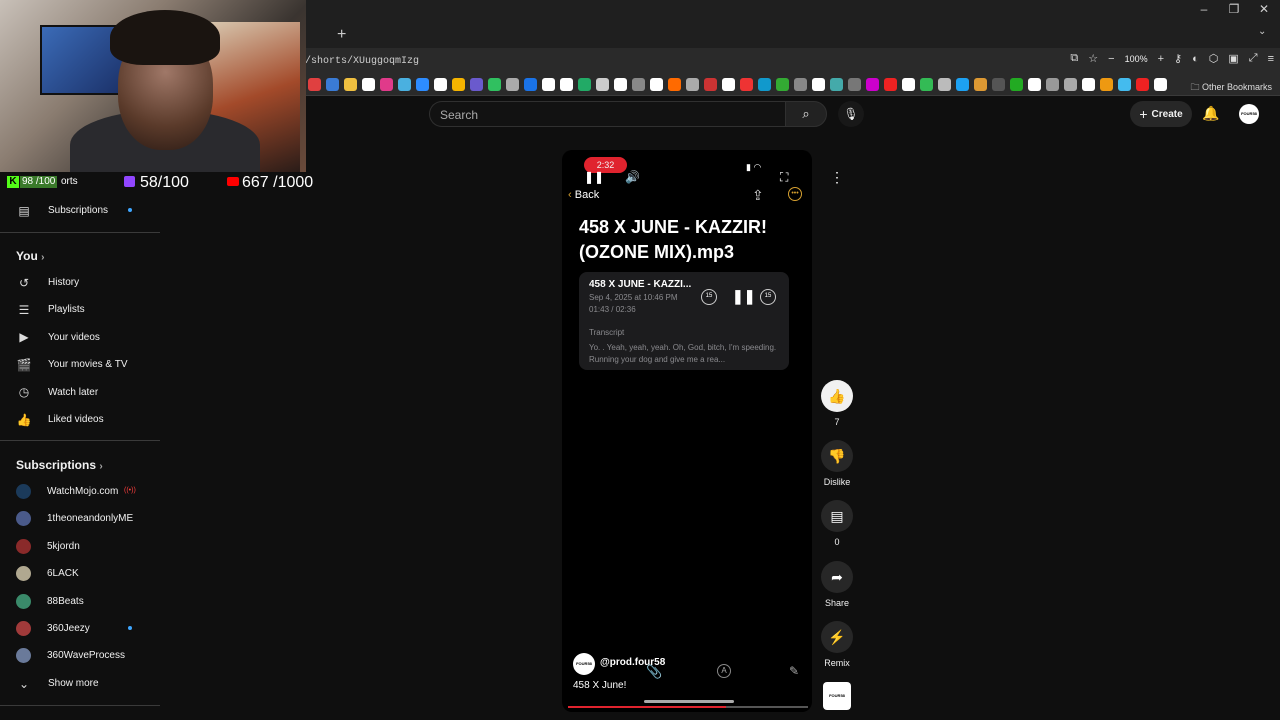  I want to click on sidebar-channel-6lack: 6LACK, so click(80, 573).